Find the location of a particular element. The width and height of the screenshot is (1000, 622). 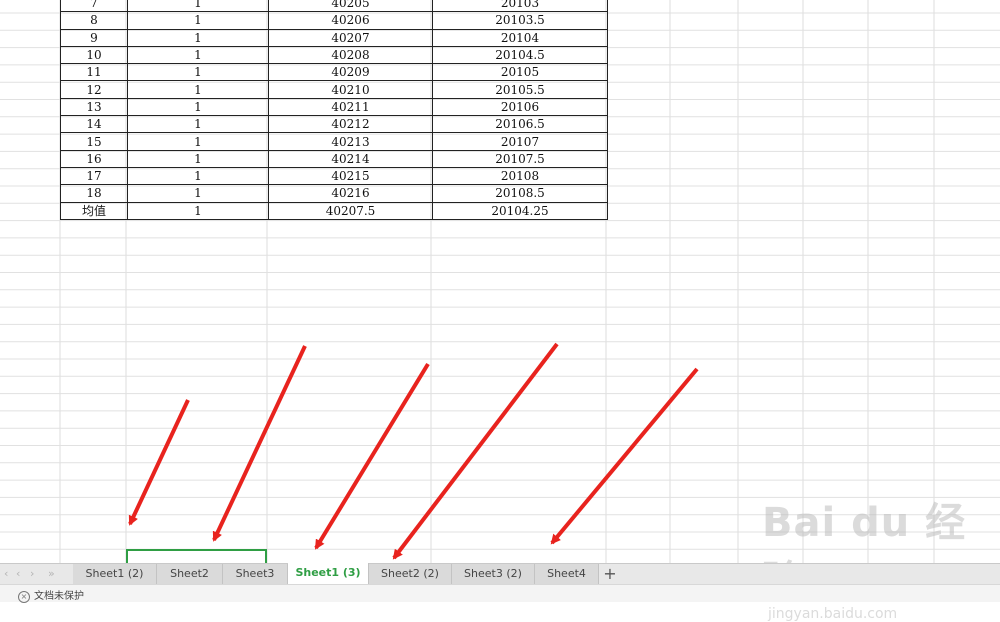

table-cell: 20106.5 is located at coordinates (520, 124).